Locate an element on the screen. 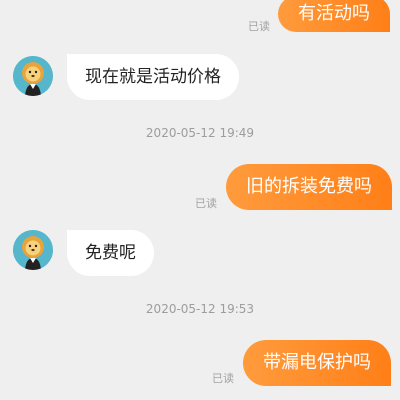 This screenshot has height=400, width=400. timestamp: 2020-05-12 19:49 is located at coordinates (200, 133).